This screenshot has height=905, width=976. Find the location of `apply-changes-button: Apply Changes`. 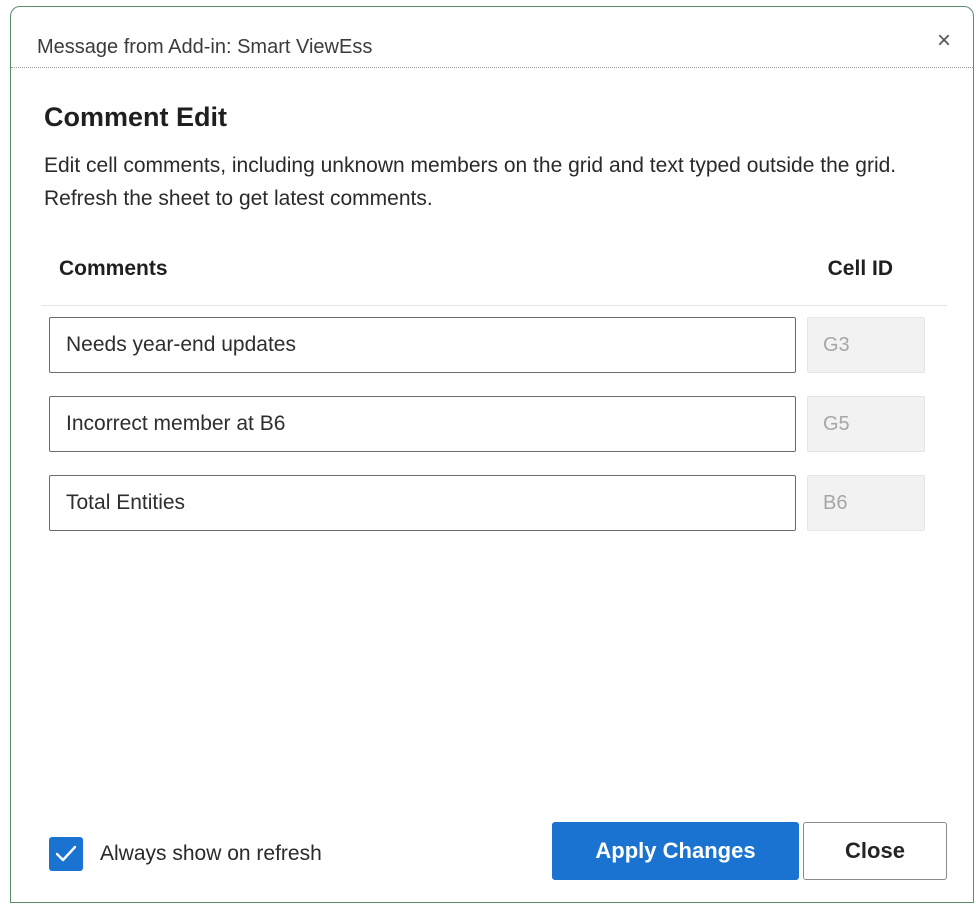

apply-changes-button: Apply Changes is located at coordinates (675, 851).